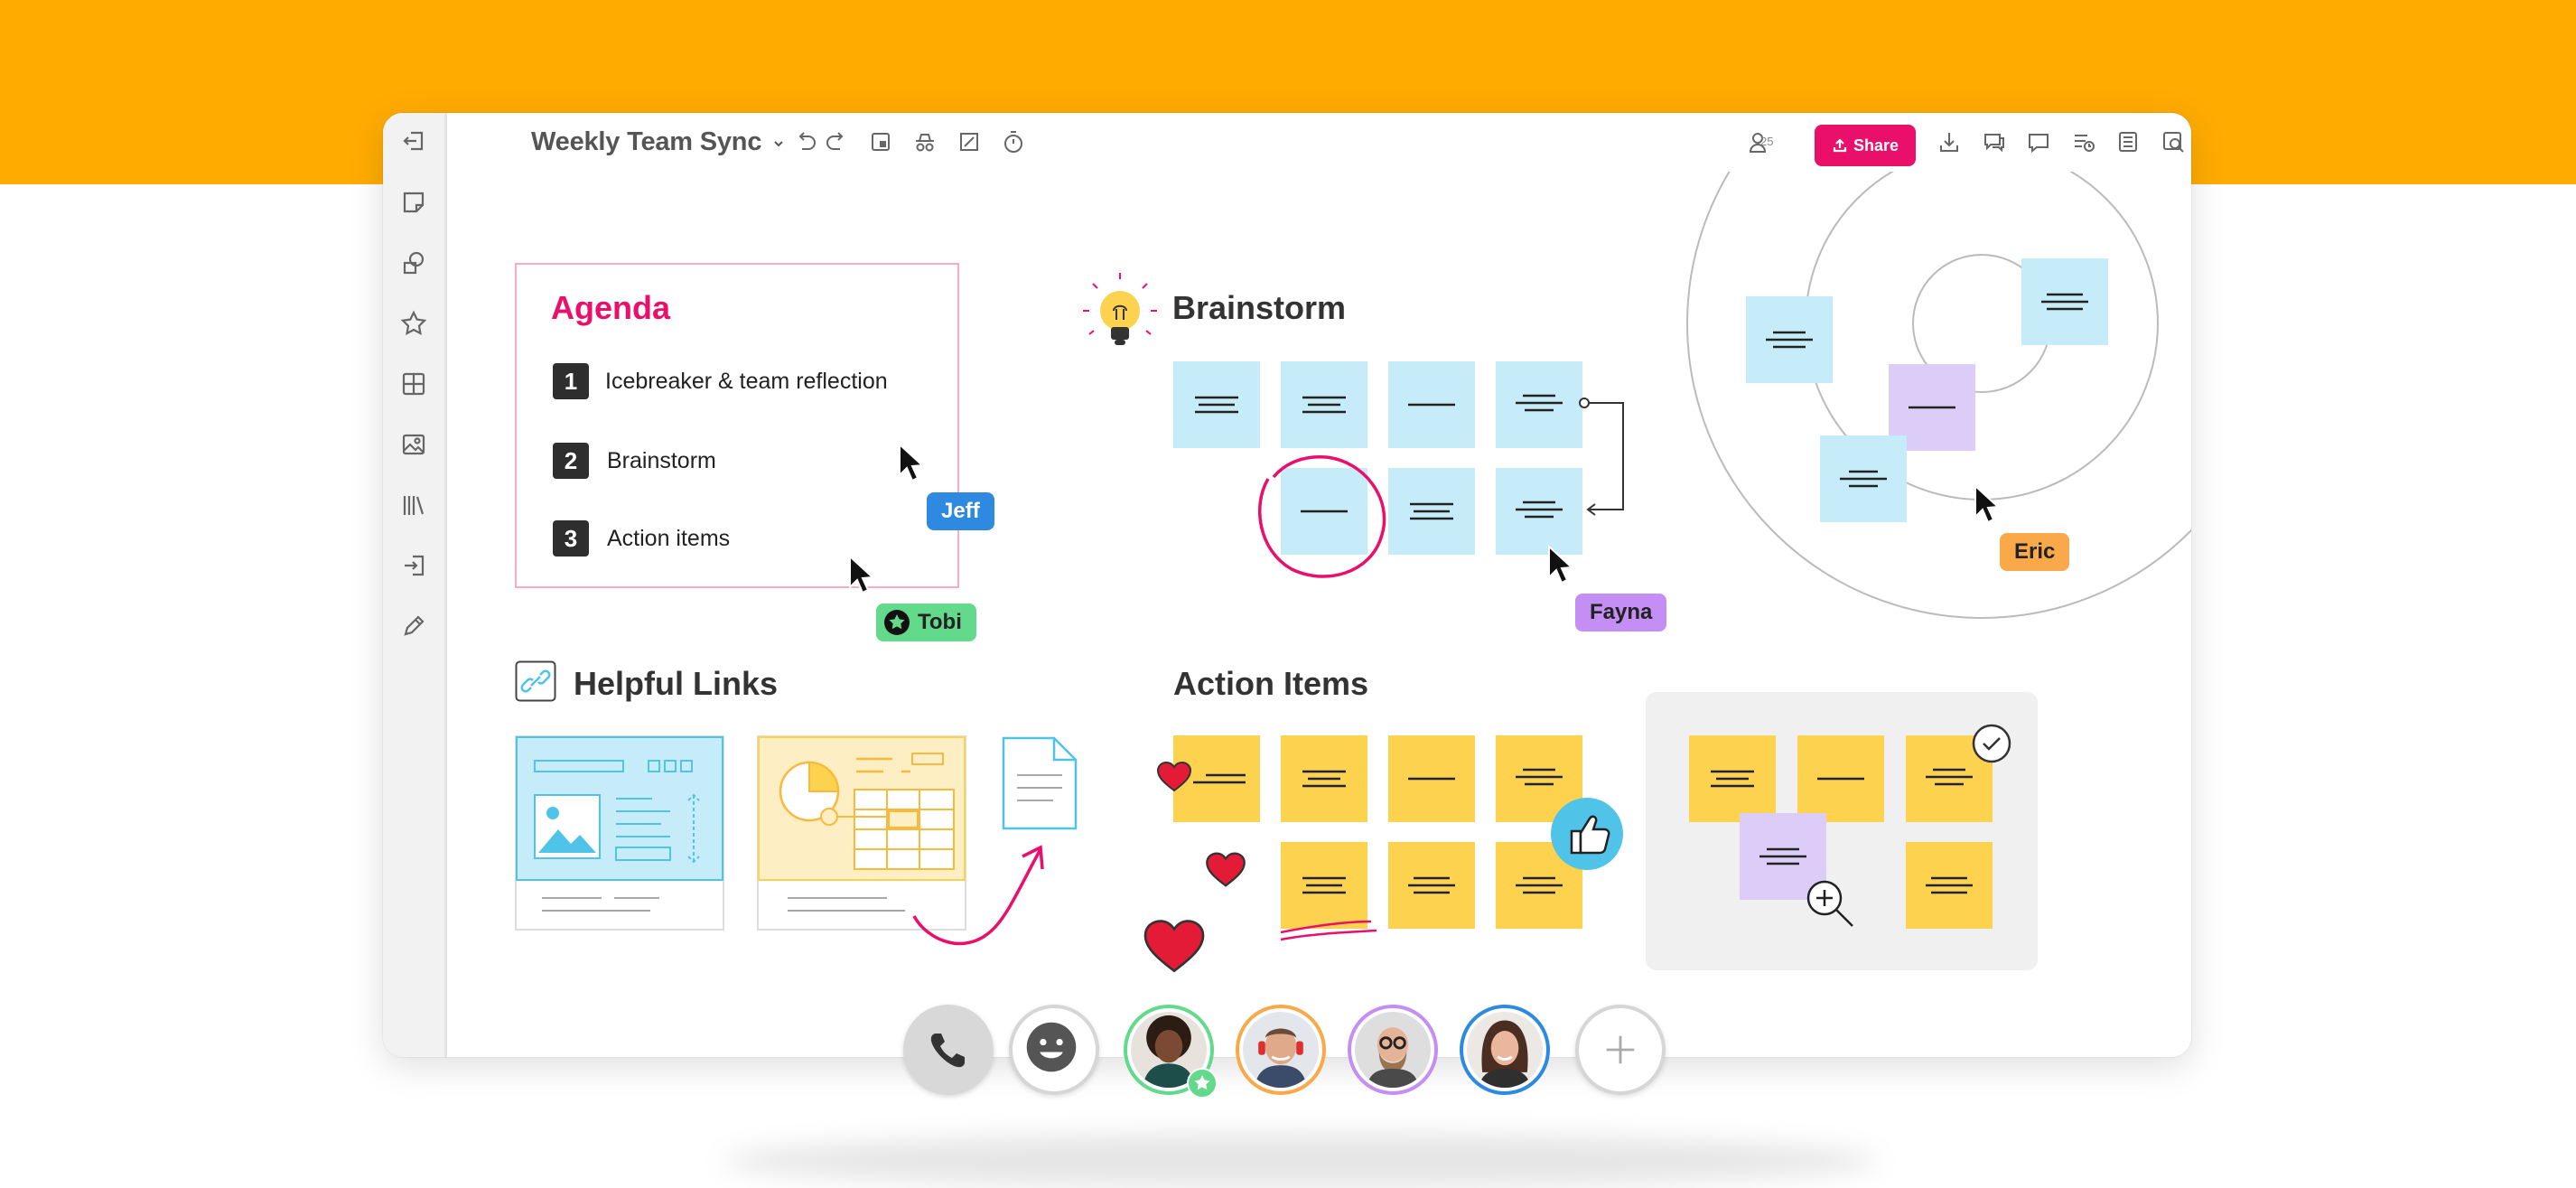 The image size is (2576, 1188). Describe the element at coordinates (413, 626) in the screenshot. I see `pen-icon` at that location.